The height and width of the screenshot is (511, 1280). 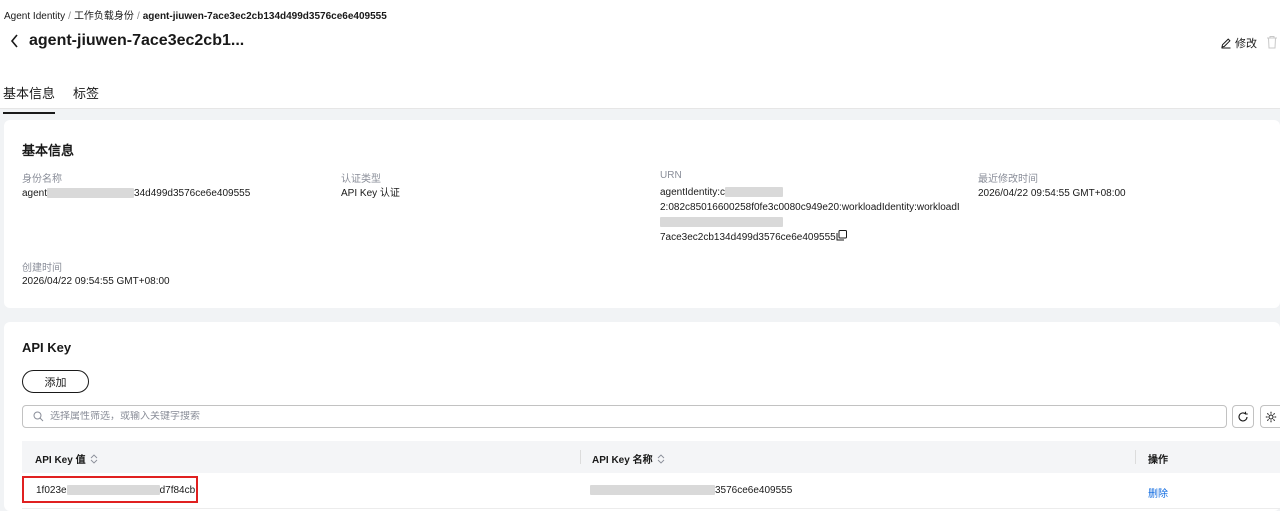 I want to click on created-label: 创建时间, so click(x=42, y=268).